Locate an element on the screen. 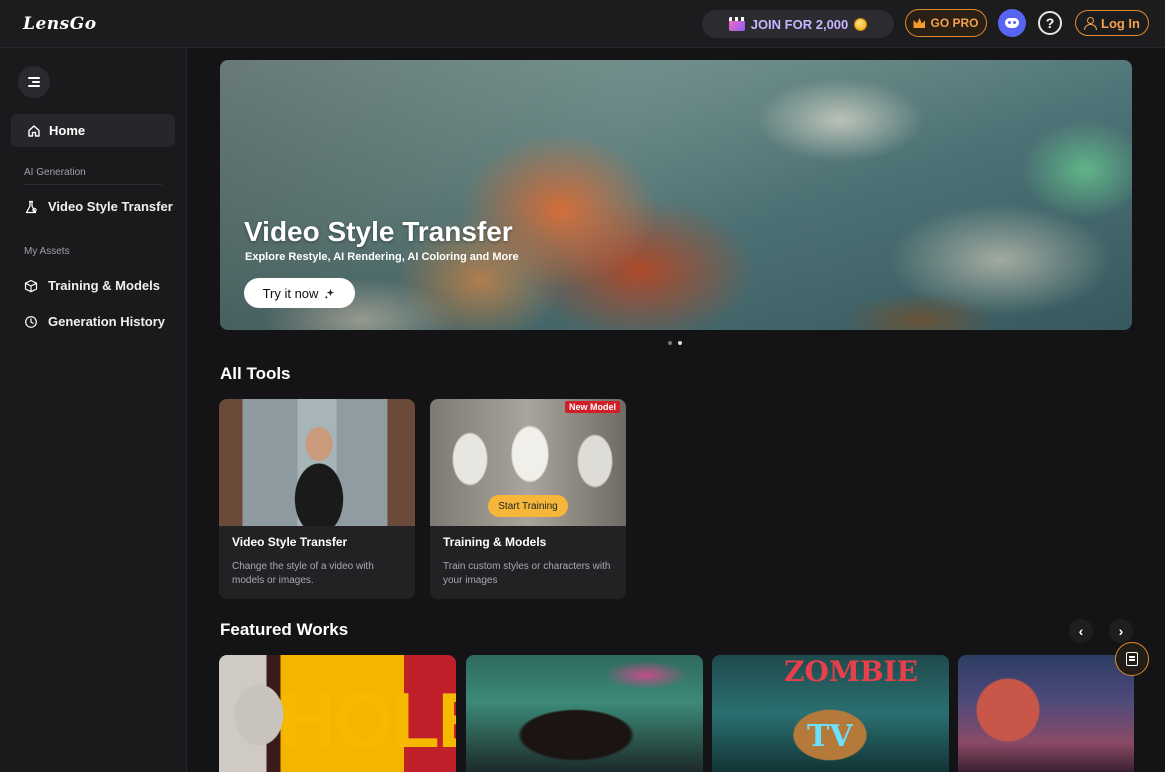 The height and width of the screenshot is (772, 1165). crown-icon is located at coordinates (919, 23).